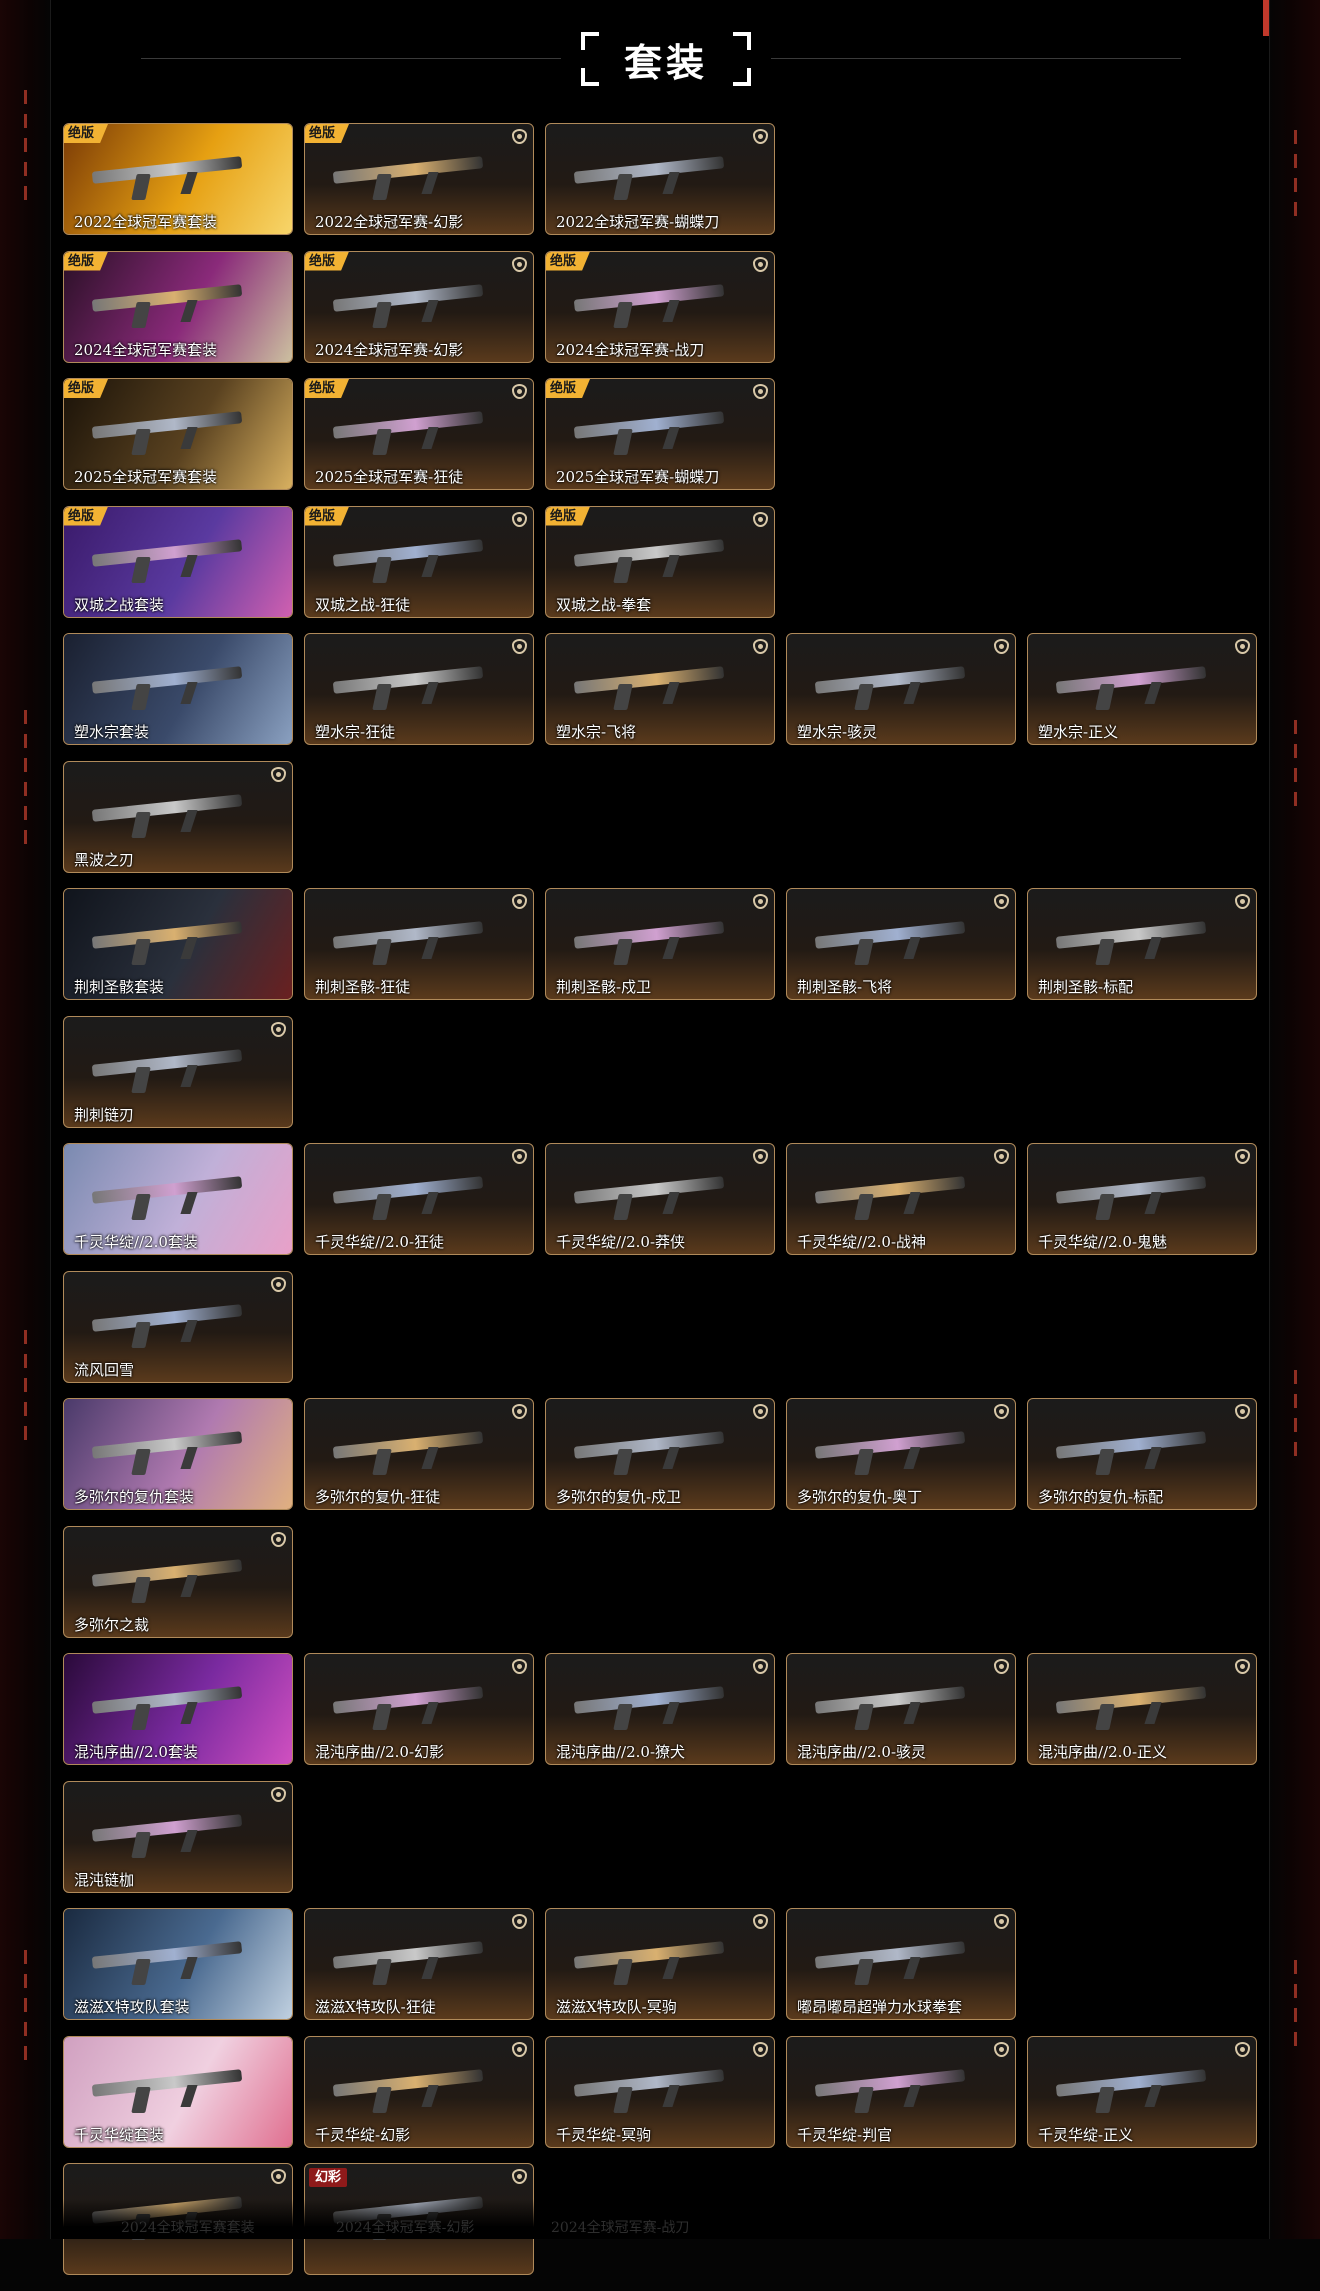 Image resolution: width=1320 pixels, height=2291 pixels. What do you see at coordinates (178, 561) in the screenshot?
I see `bundle-card: 绝版 双城之战套装` at bounding box center [178, 561].